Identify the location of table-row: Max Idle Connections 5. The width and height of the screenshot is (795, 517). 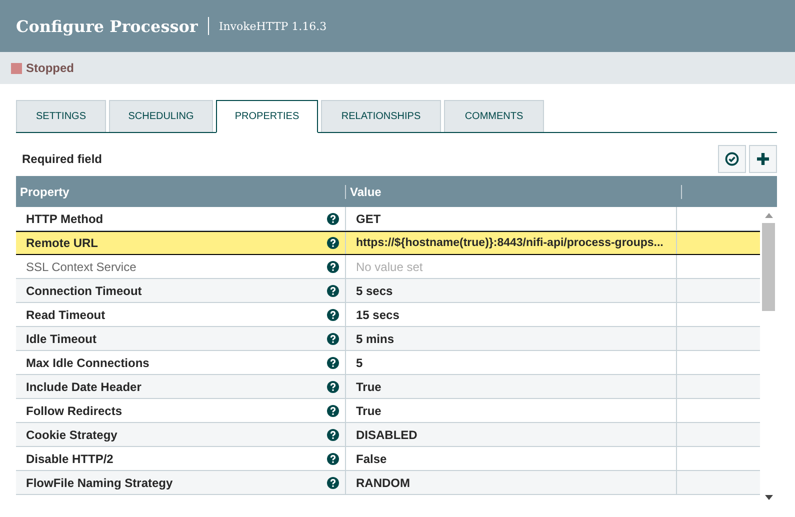
(388, 363).